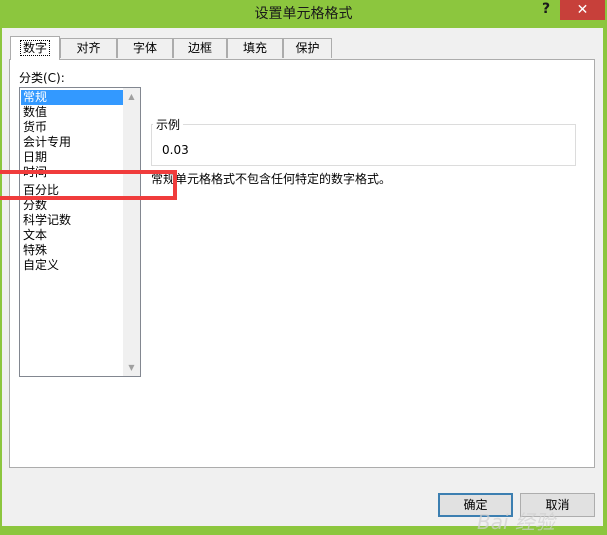 The image size is (607, 535). Describe the element at coordinates (72, 235) in the screenshot. I see `category-item-text: 文本` at that location.